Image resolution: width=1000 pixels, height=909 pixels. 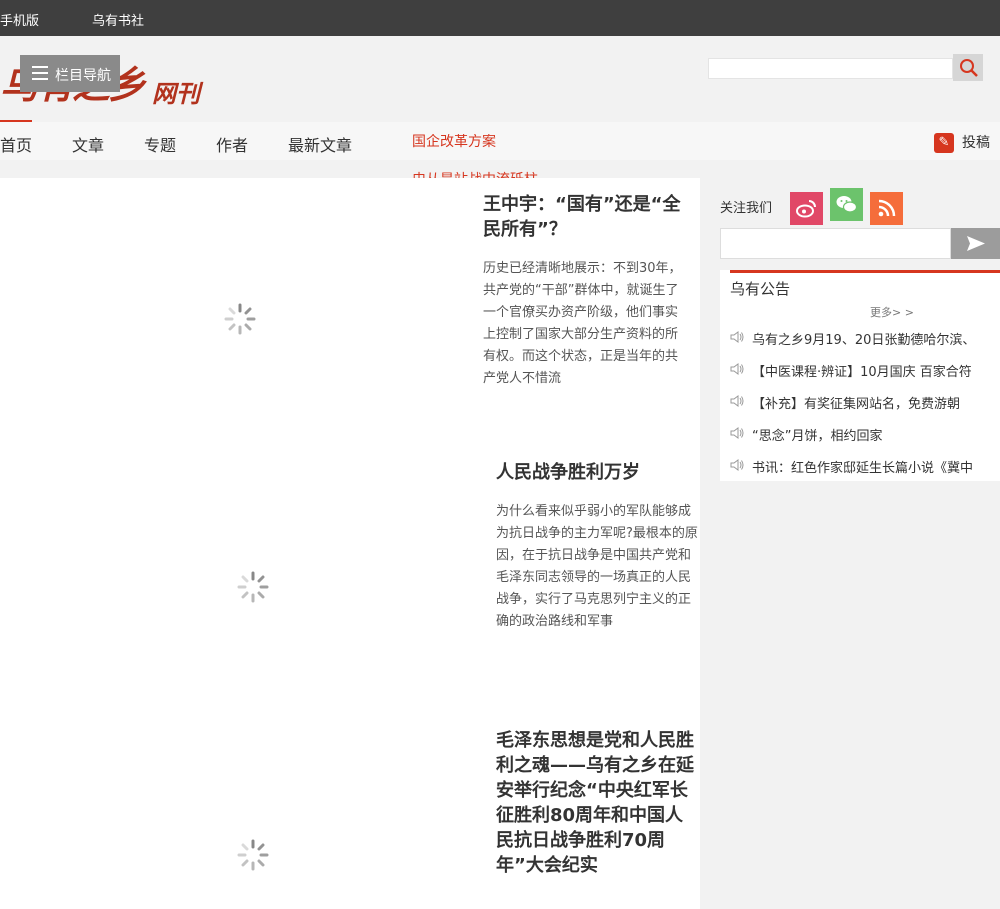 I want to click on column-nav-button: 栏目导航, so click(x=70, y=73).